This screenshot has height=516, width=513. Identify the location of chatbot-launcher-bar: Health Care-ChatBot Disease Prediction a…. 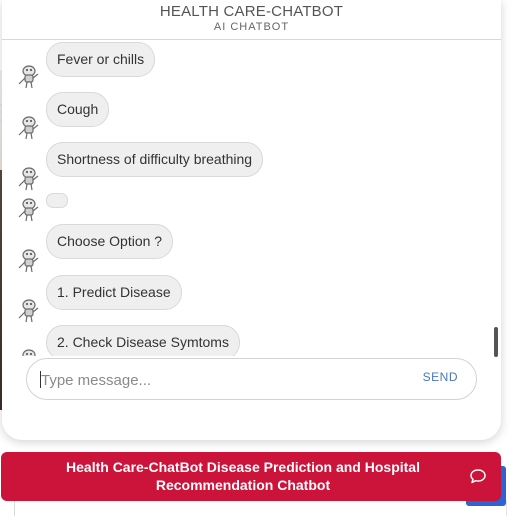
(251, 476).